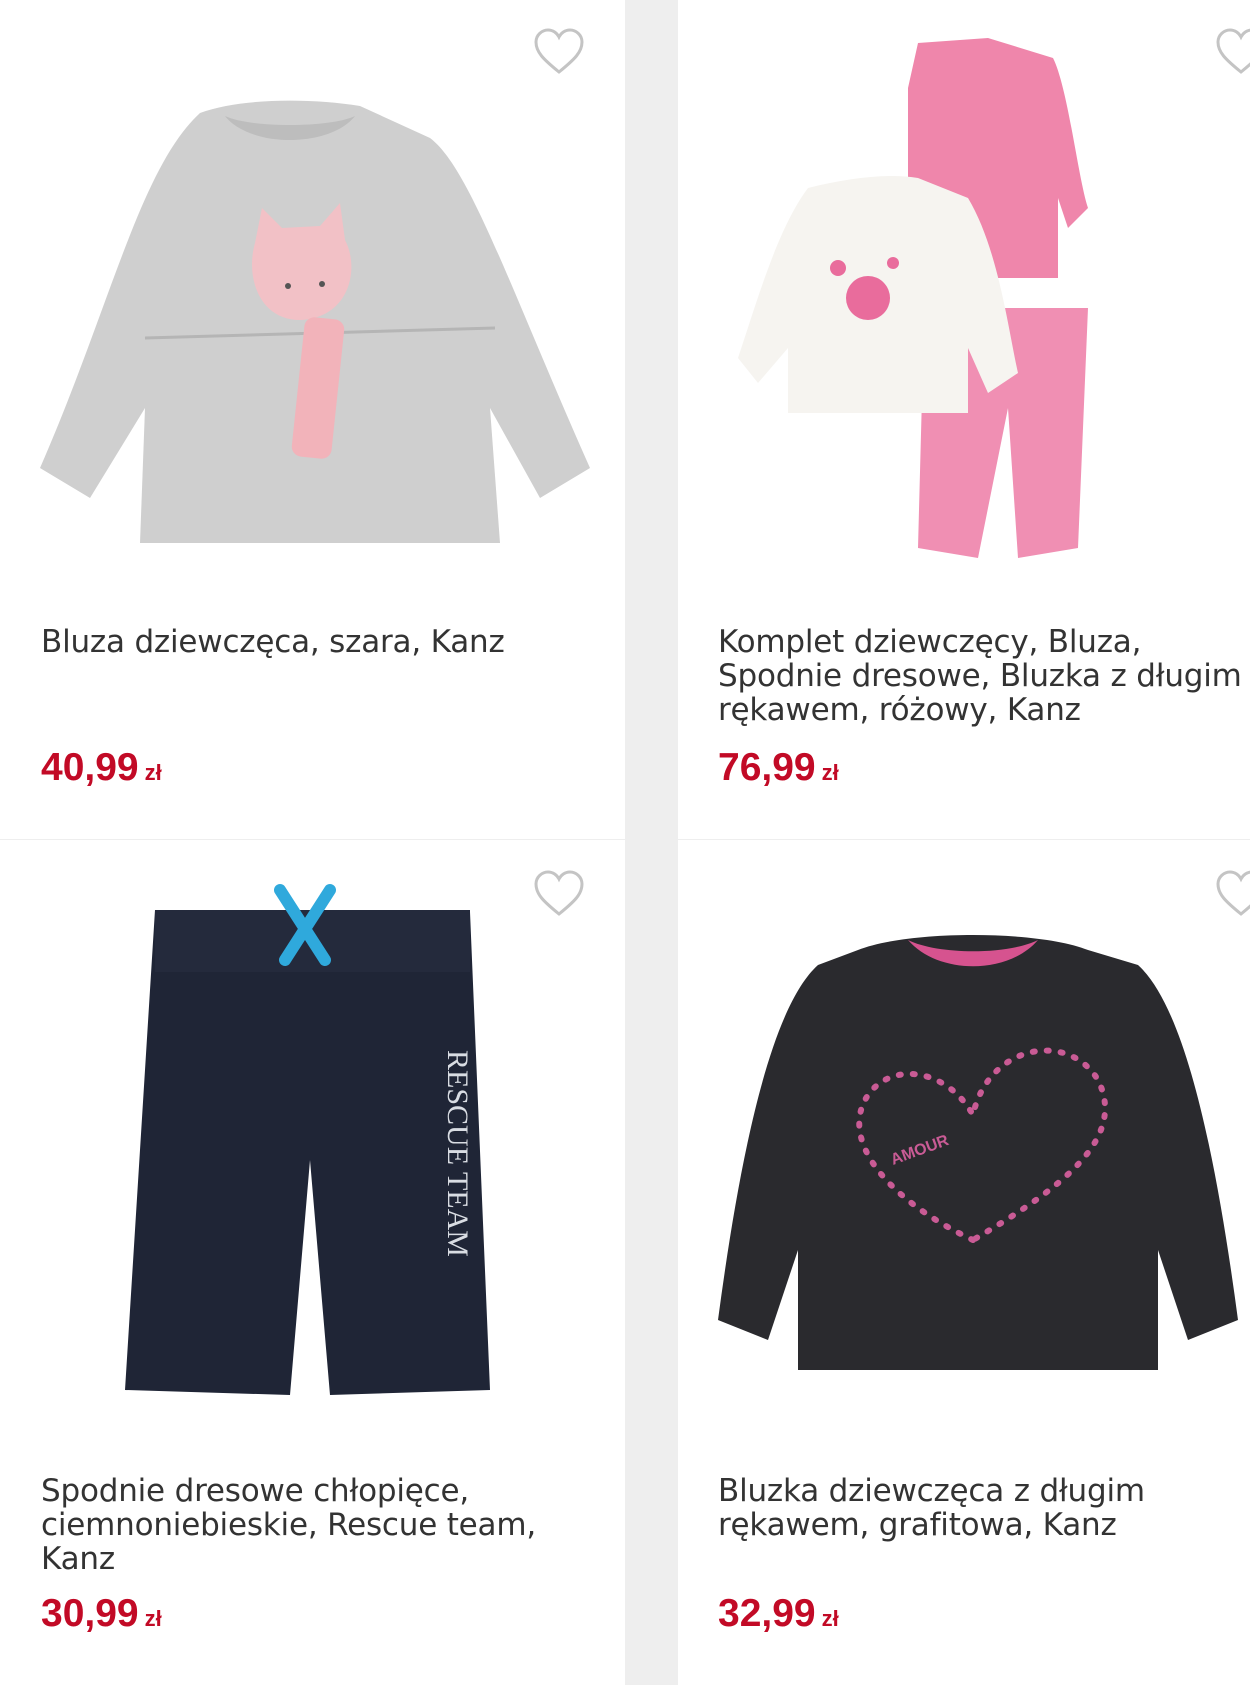 Image resolution: width=1250 pixels, height=1685 pixels. Describe the element at coordinates (310, 1150) in the screenshot. I see `product-image-navy-sweatpants: RESCUE TEAM` at that location.